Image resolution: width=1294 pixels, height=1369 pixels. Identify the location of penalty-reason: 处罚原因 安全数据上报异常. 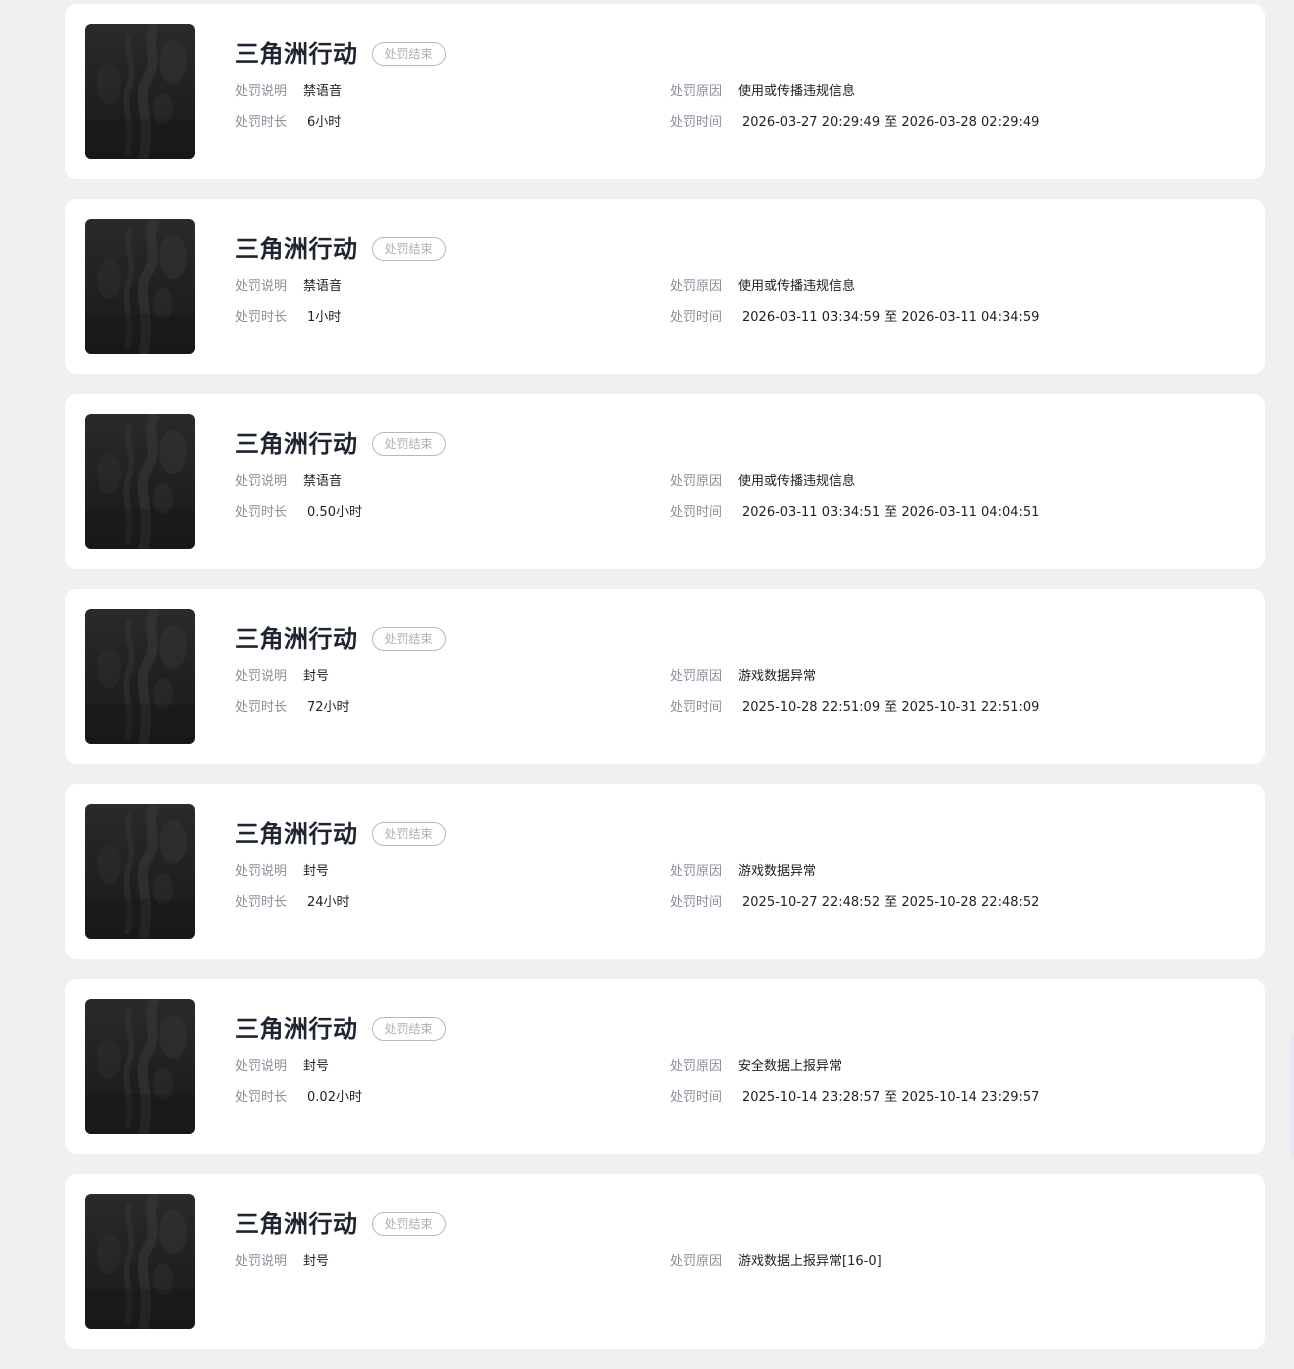
(756, 1067).